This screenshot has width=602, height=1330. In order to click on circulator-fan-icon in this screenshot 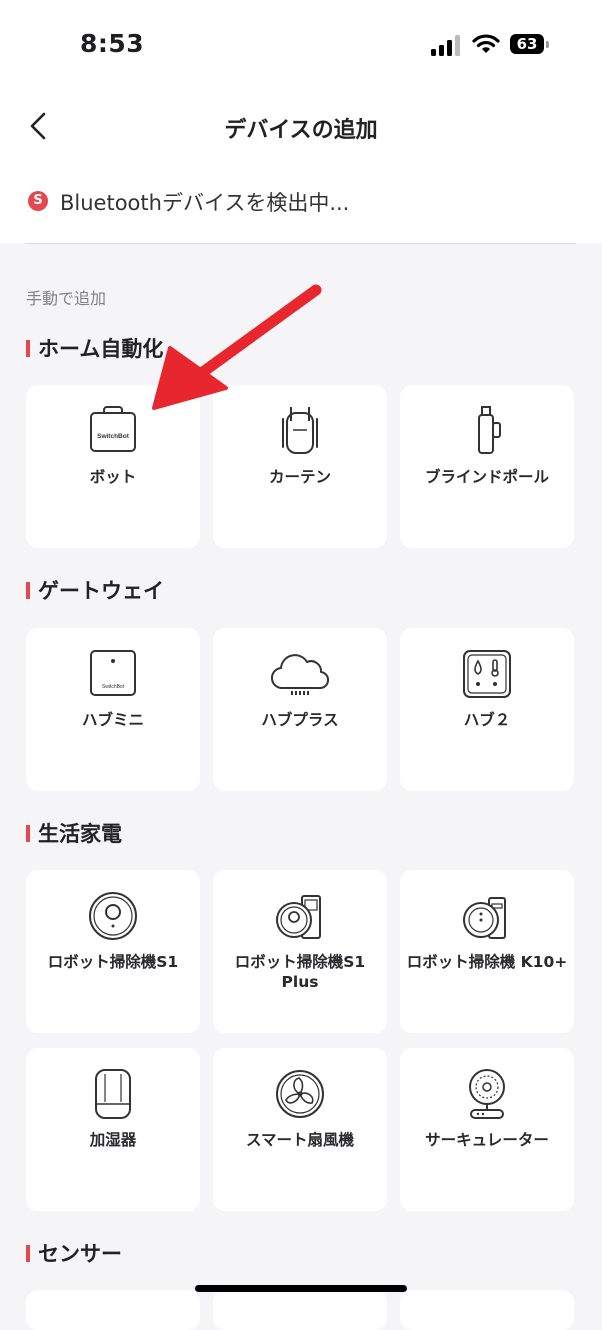, I will do `click(487, 1094)`.